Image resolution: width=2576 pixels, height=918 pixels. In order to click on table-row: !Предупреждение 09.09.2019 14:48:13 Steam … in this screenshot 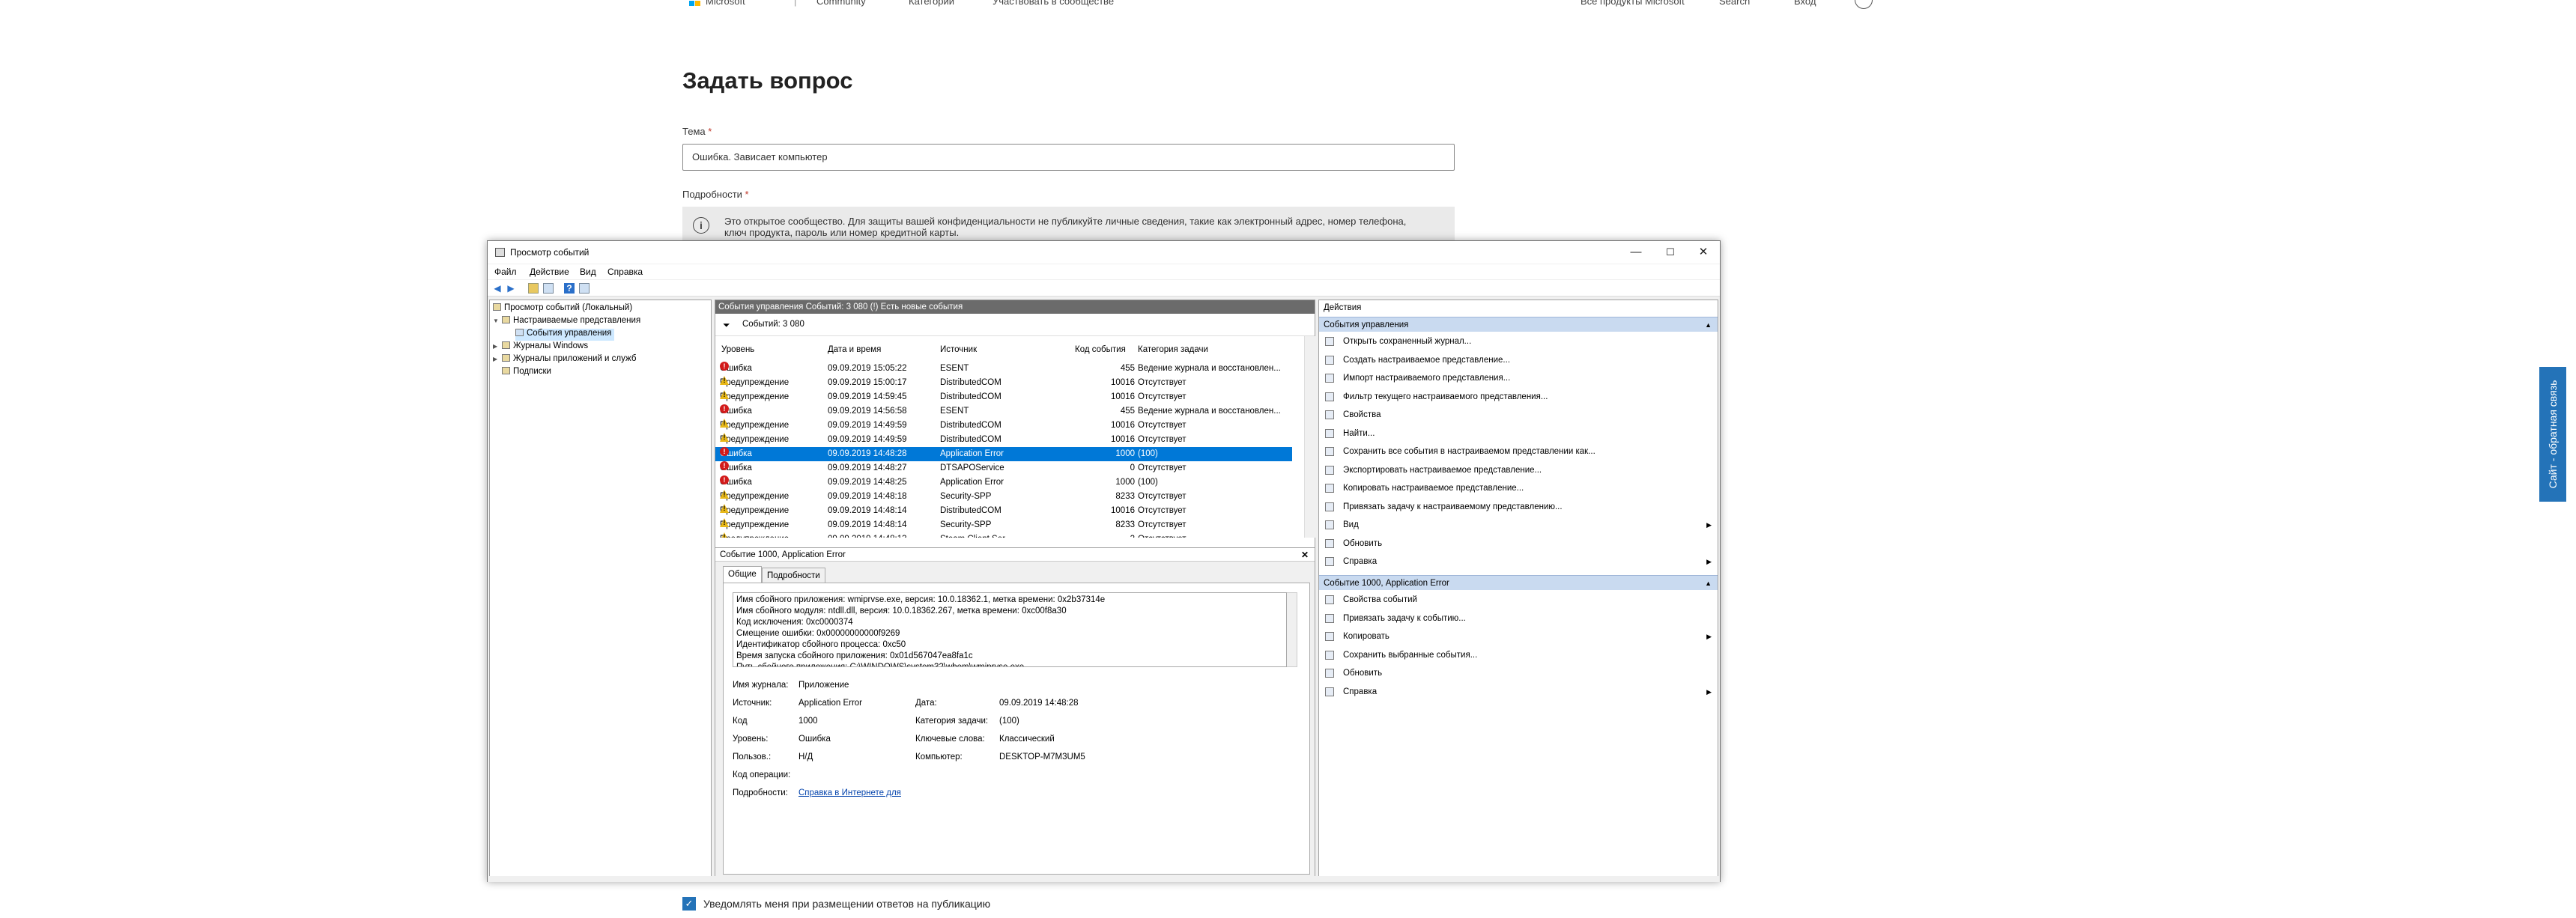, I will do `click(1004, 535)`.